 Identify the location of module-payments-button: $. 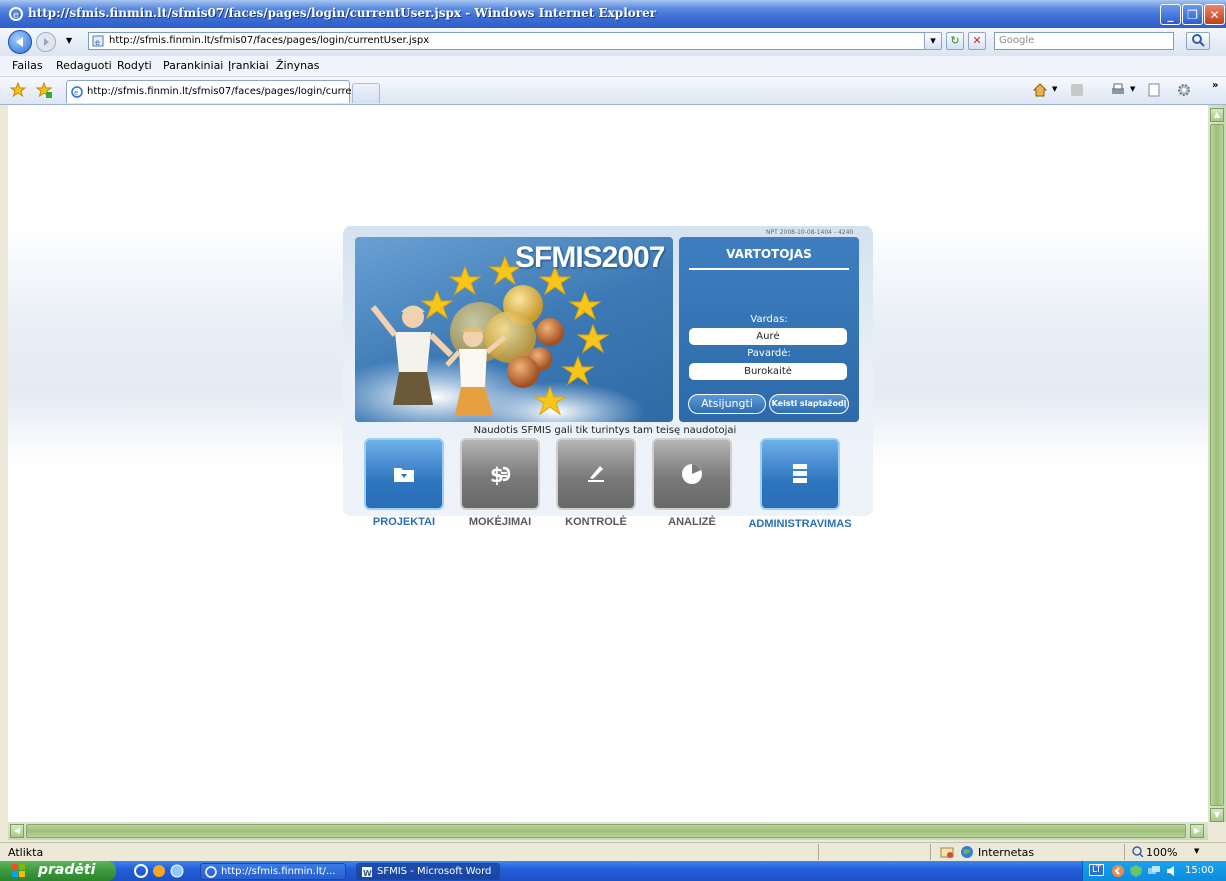
(500, 474).